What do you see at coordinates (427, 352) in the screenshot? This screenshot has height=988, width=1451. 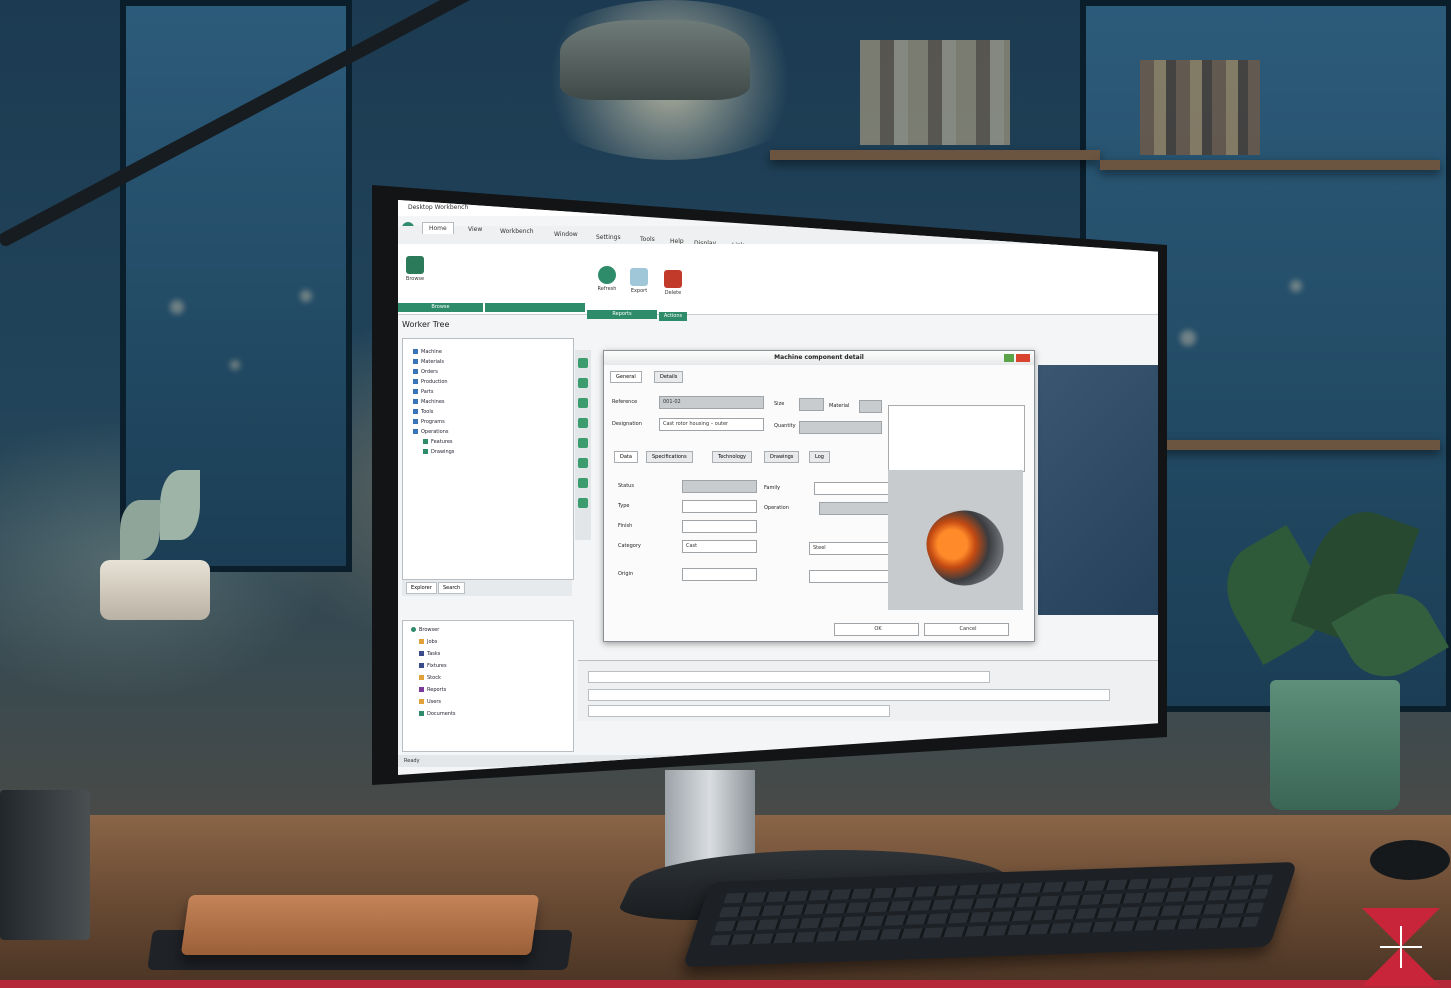 I see `tree-item: Machine` at bounding box center [427, 352].